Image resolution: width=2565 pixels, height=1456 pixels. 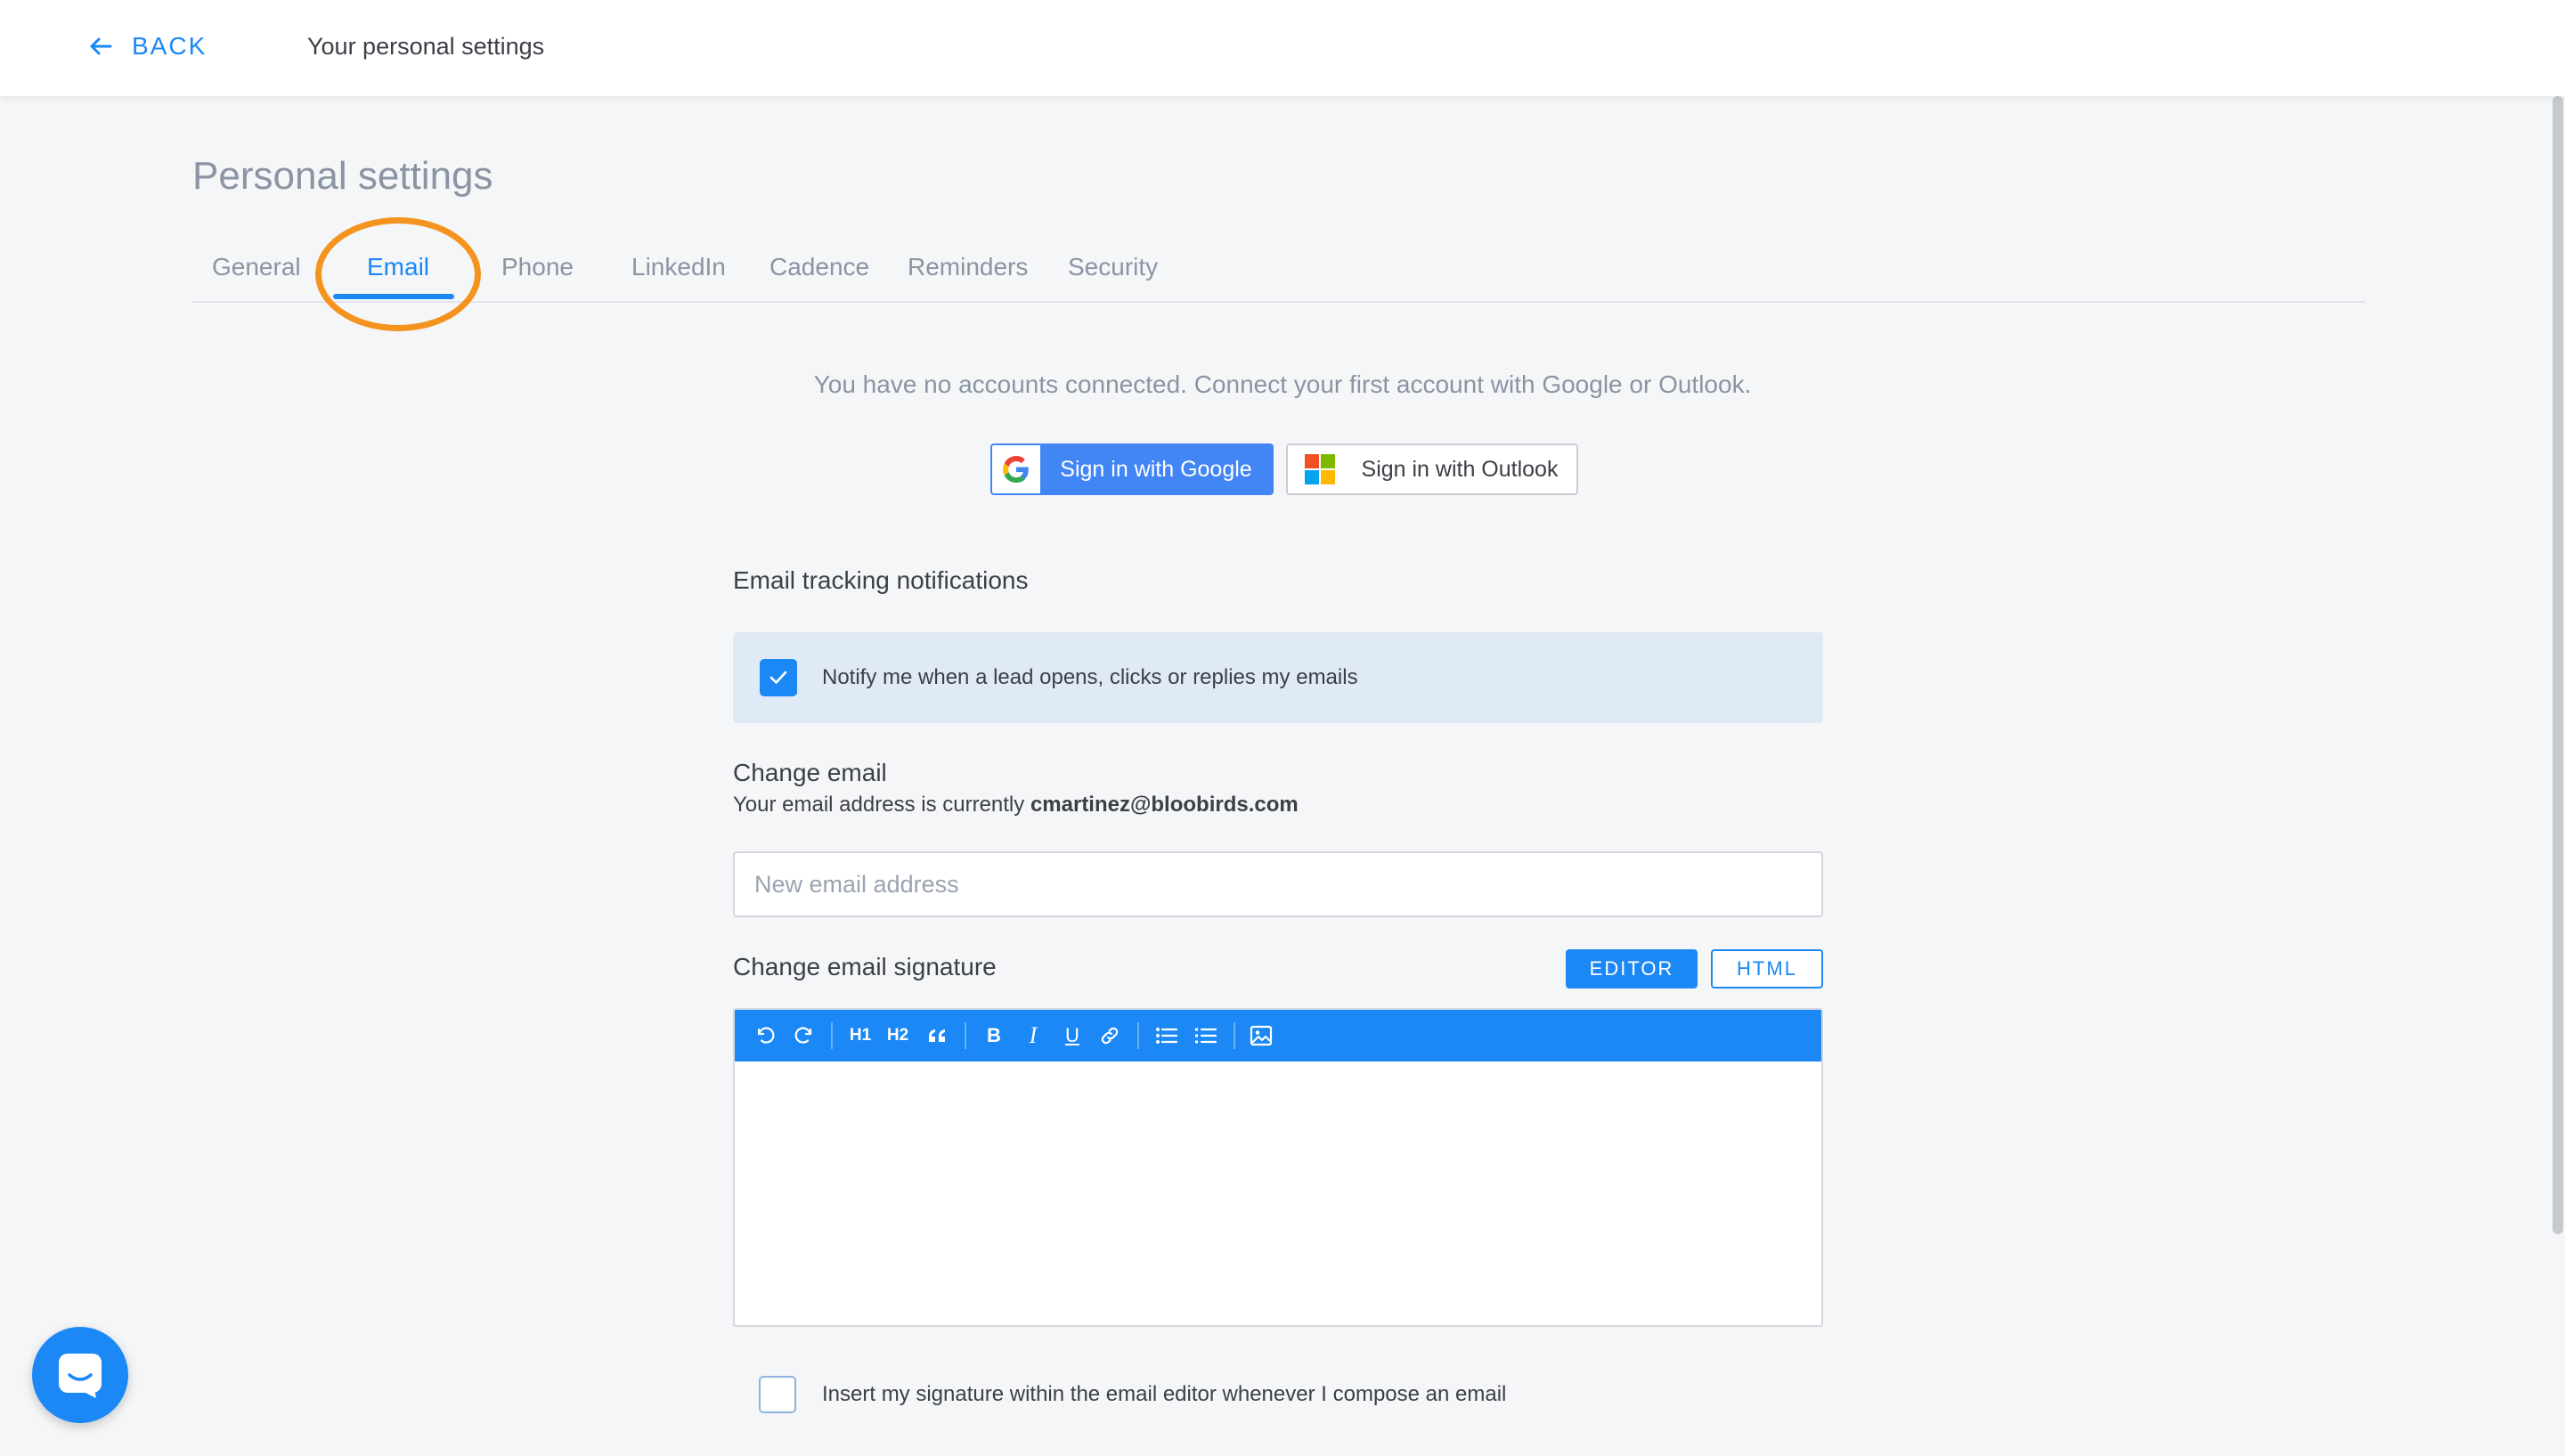 What do you see at coordinates (1164, 805) in the screenshot?
I see `current-email-address: cmartinez@bloobirds.com` at bounding box center [1164, 805].